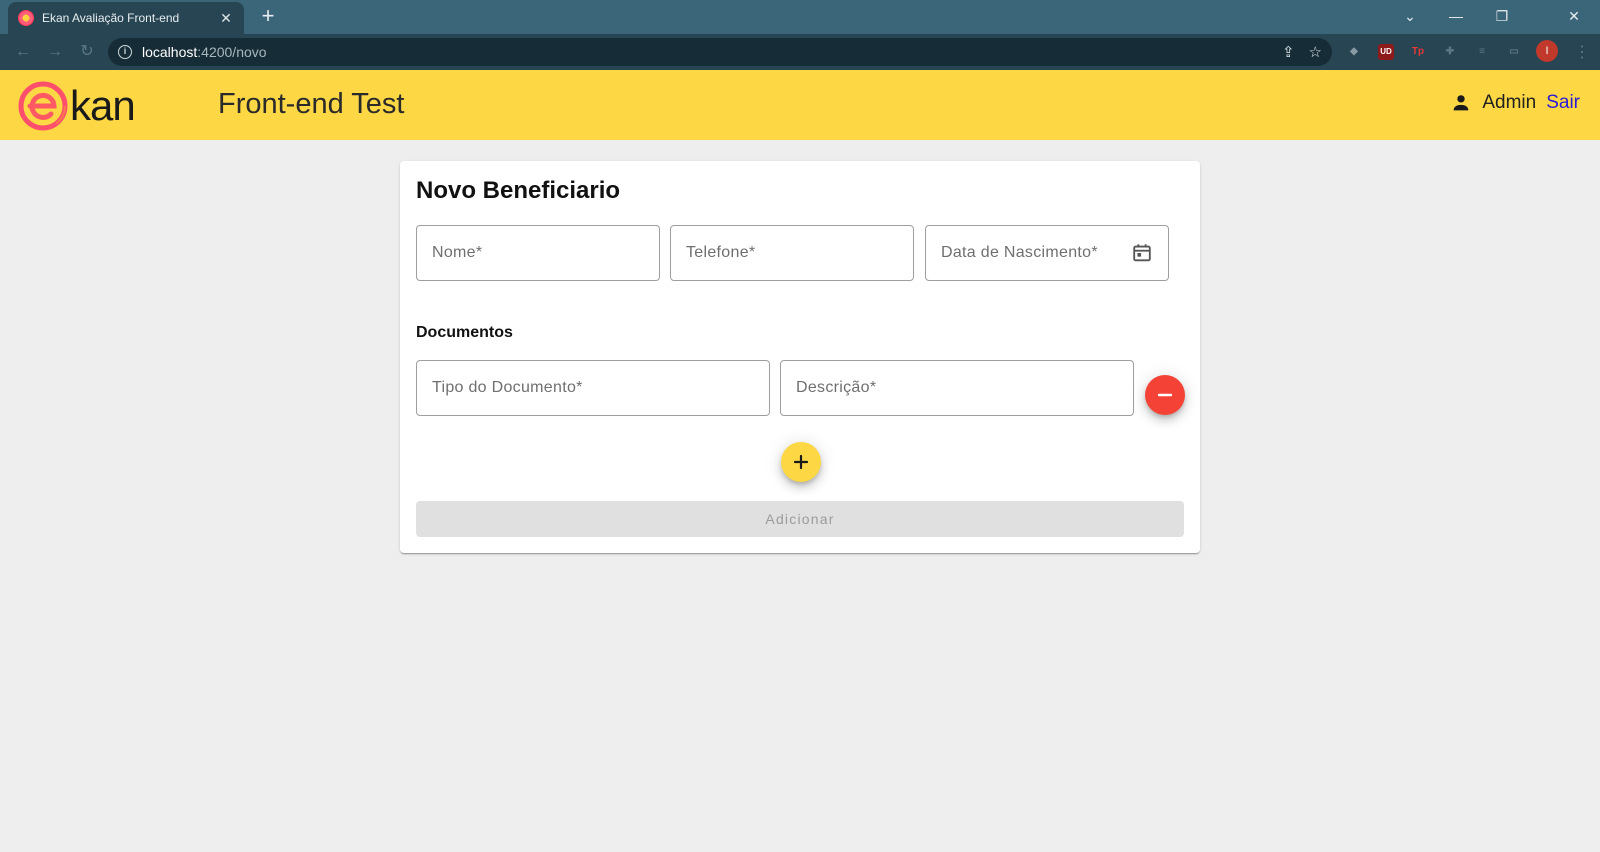 Image resolution: width=1600 pixels, height=852 pixels. Describe the element at coordinates (464, 332) in the screenshot. I see `documents-section-label: Documentos` at that location.